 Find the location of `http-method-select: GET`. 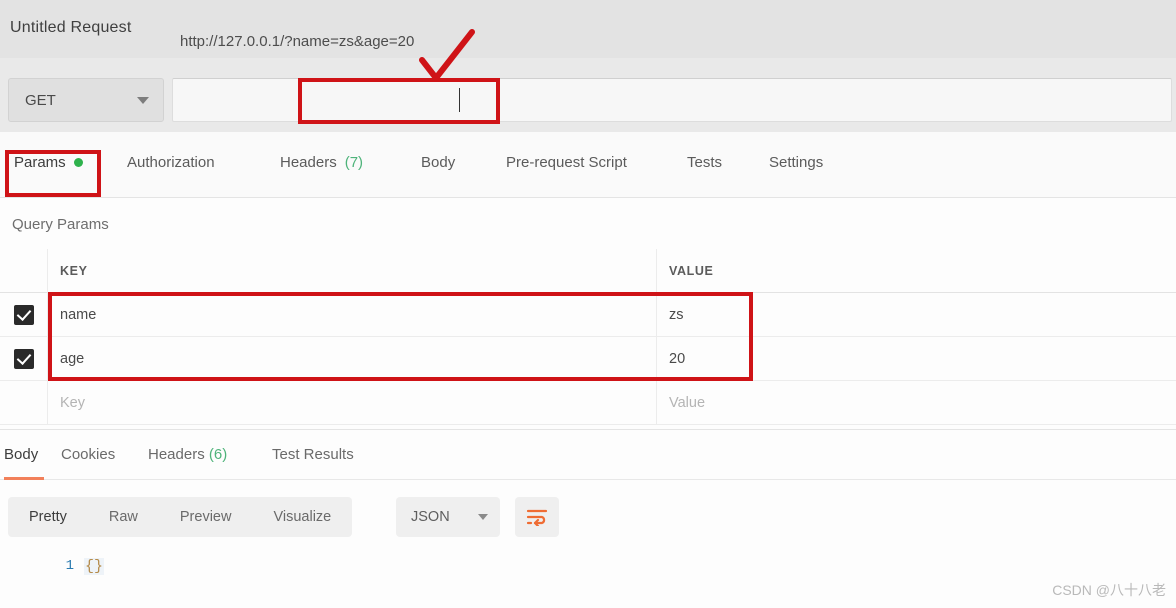

http-method-select: GET is located at coordinates (86, 100).